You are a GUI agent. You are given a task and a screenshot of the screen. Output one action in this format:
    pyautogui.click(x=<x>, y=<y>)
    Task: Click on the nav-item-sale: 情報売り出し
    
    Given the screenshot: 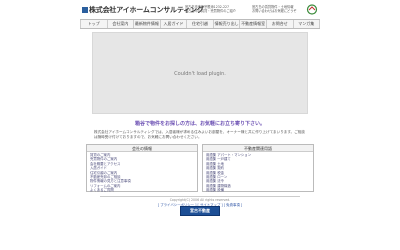 What is the action you would take?
    pyautogui.click(x=227, y=24)
    